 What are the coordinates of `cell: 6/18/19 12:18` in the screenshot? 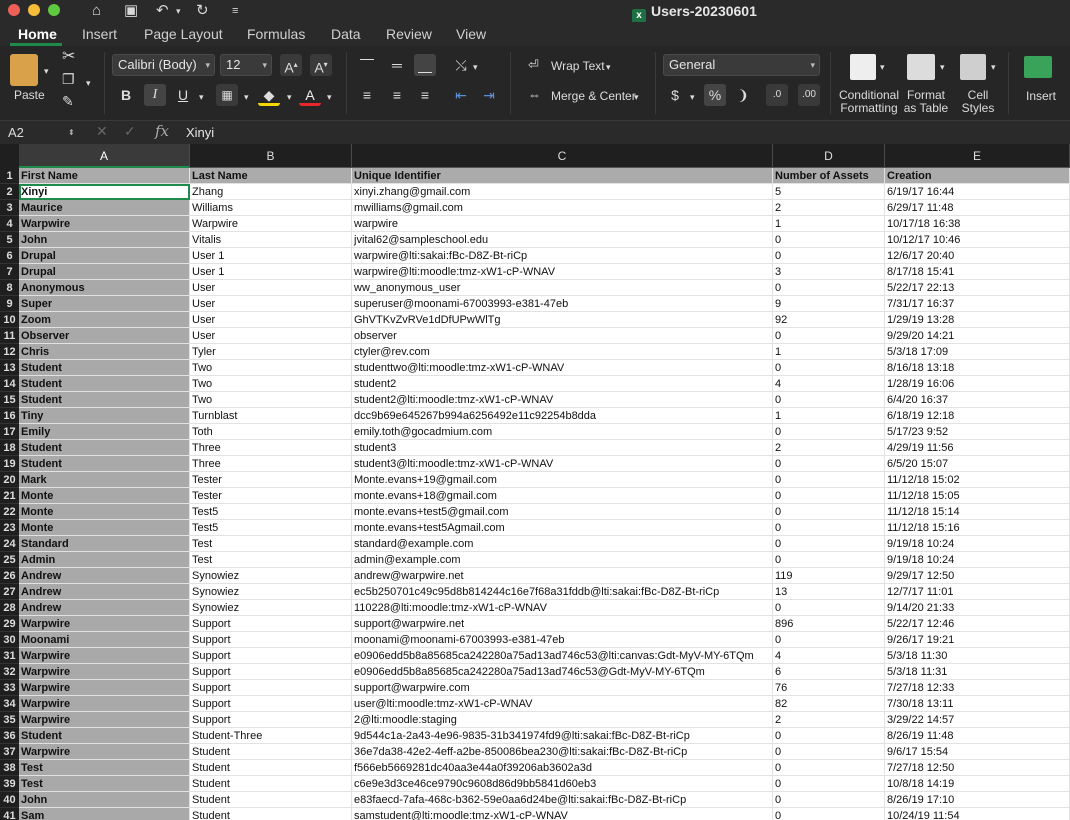 It's located at (977, 416).